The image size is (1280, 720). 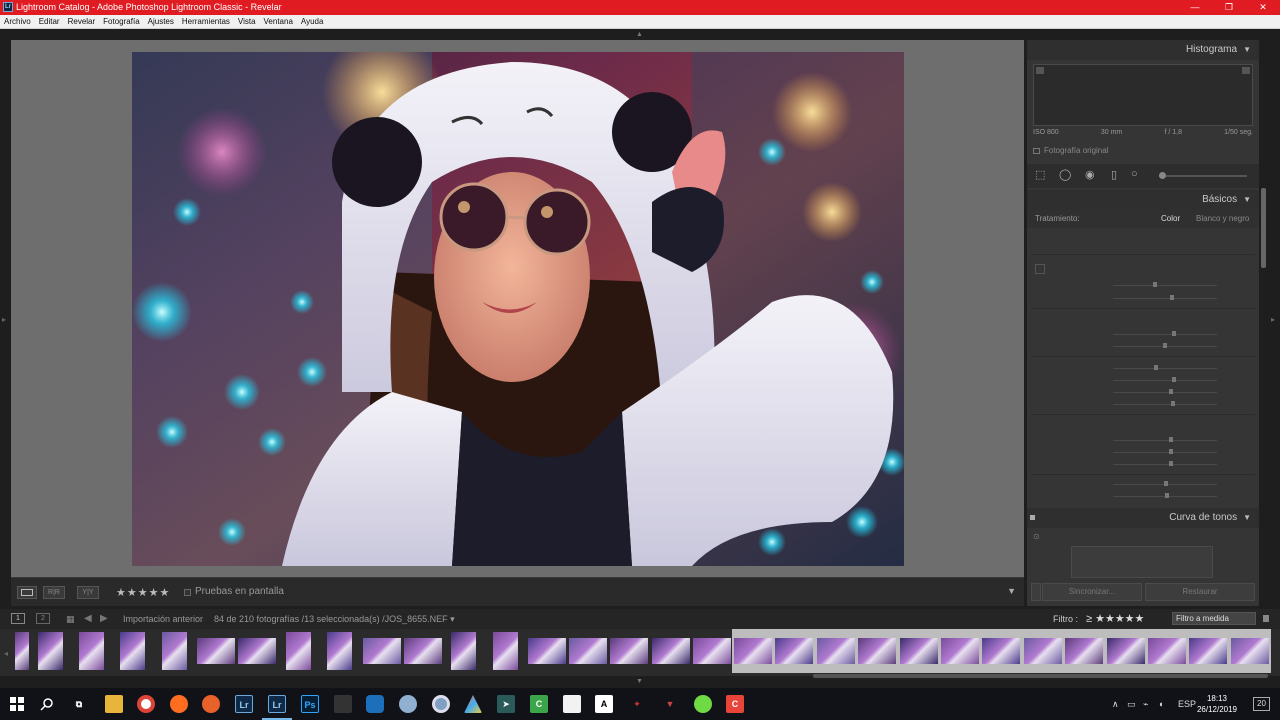 I want to click on grid-view-icon: ▦, so click(x=71, y=619).